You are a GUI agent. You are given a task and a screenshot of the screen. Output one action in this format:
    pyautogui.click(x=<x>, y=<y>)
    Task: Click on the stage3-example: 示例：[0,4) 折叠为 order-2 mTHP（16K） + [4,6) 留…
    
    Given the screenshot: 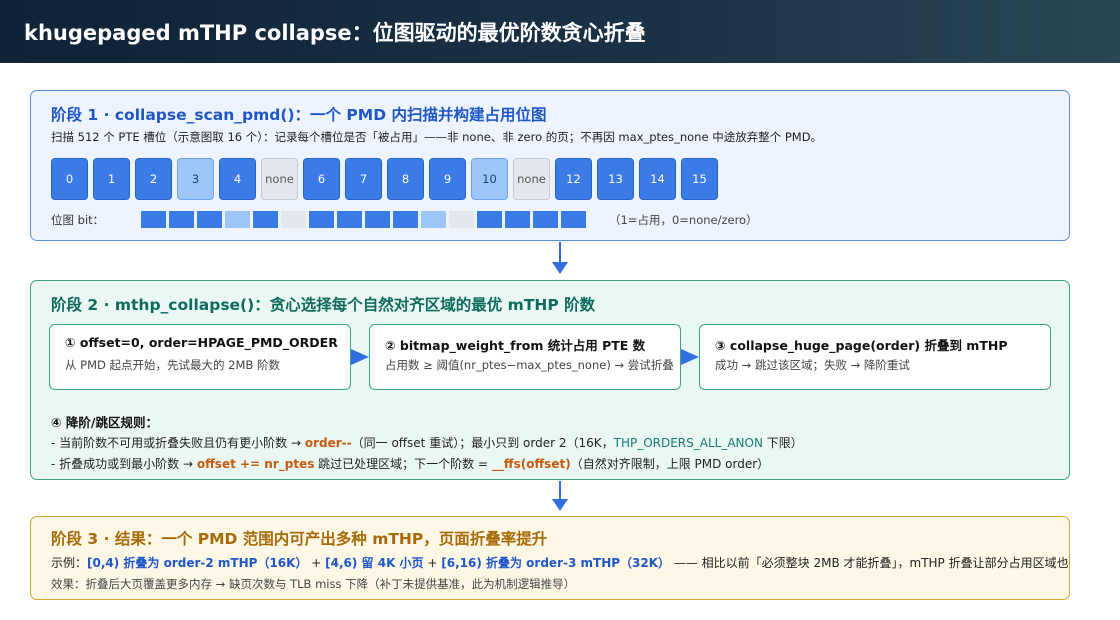 What is the action you would take?
    pyautogui.click(x=560, y=562)
    